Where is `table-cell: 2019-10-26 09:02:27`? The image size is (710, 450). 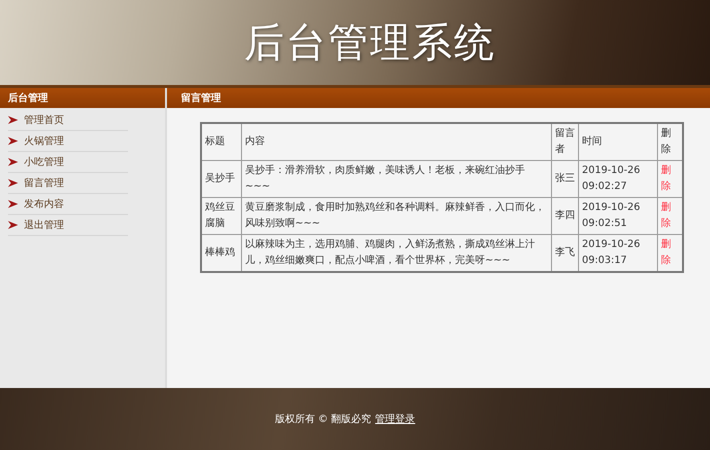
table-cell: 2019-10-26 09:02:27 is located at coordinates (618, 179).